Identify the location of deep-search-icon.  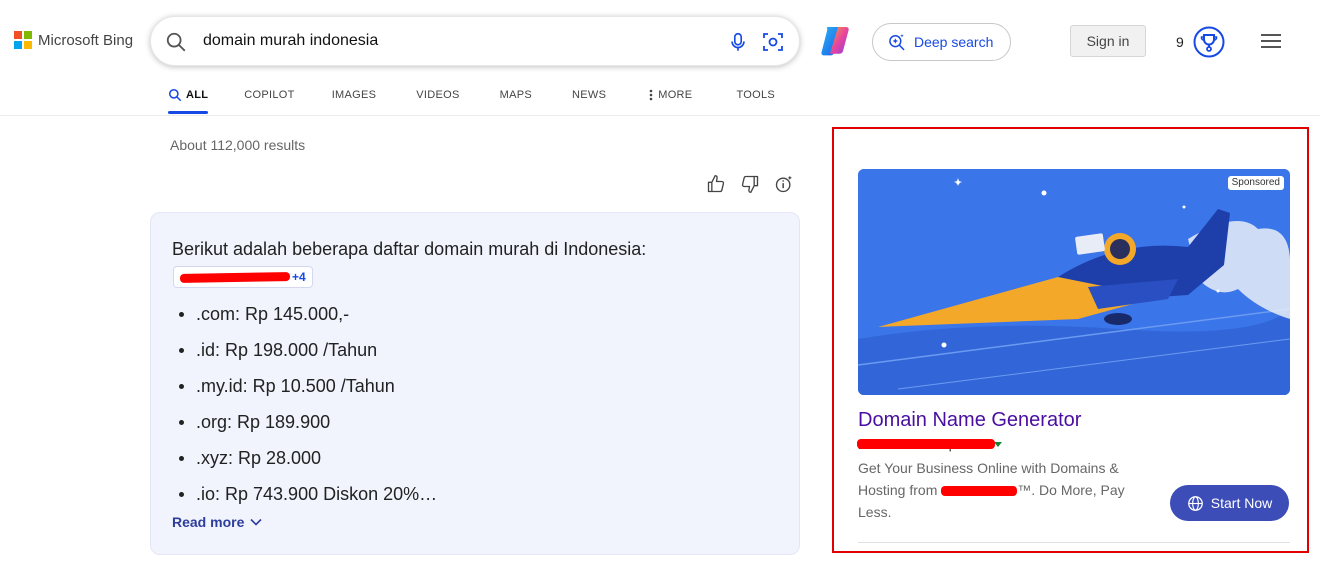
(897, 42).